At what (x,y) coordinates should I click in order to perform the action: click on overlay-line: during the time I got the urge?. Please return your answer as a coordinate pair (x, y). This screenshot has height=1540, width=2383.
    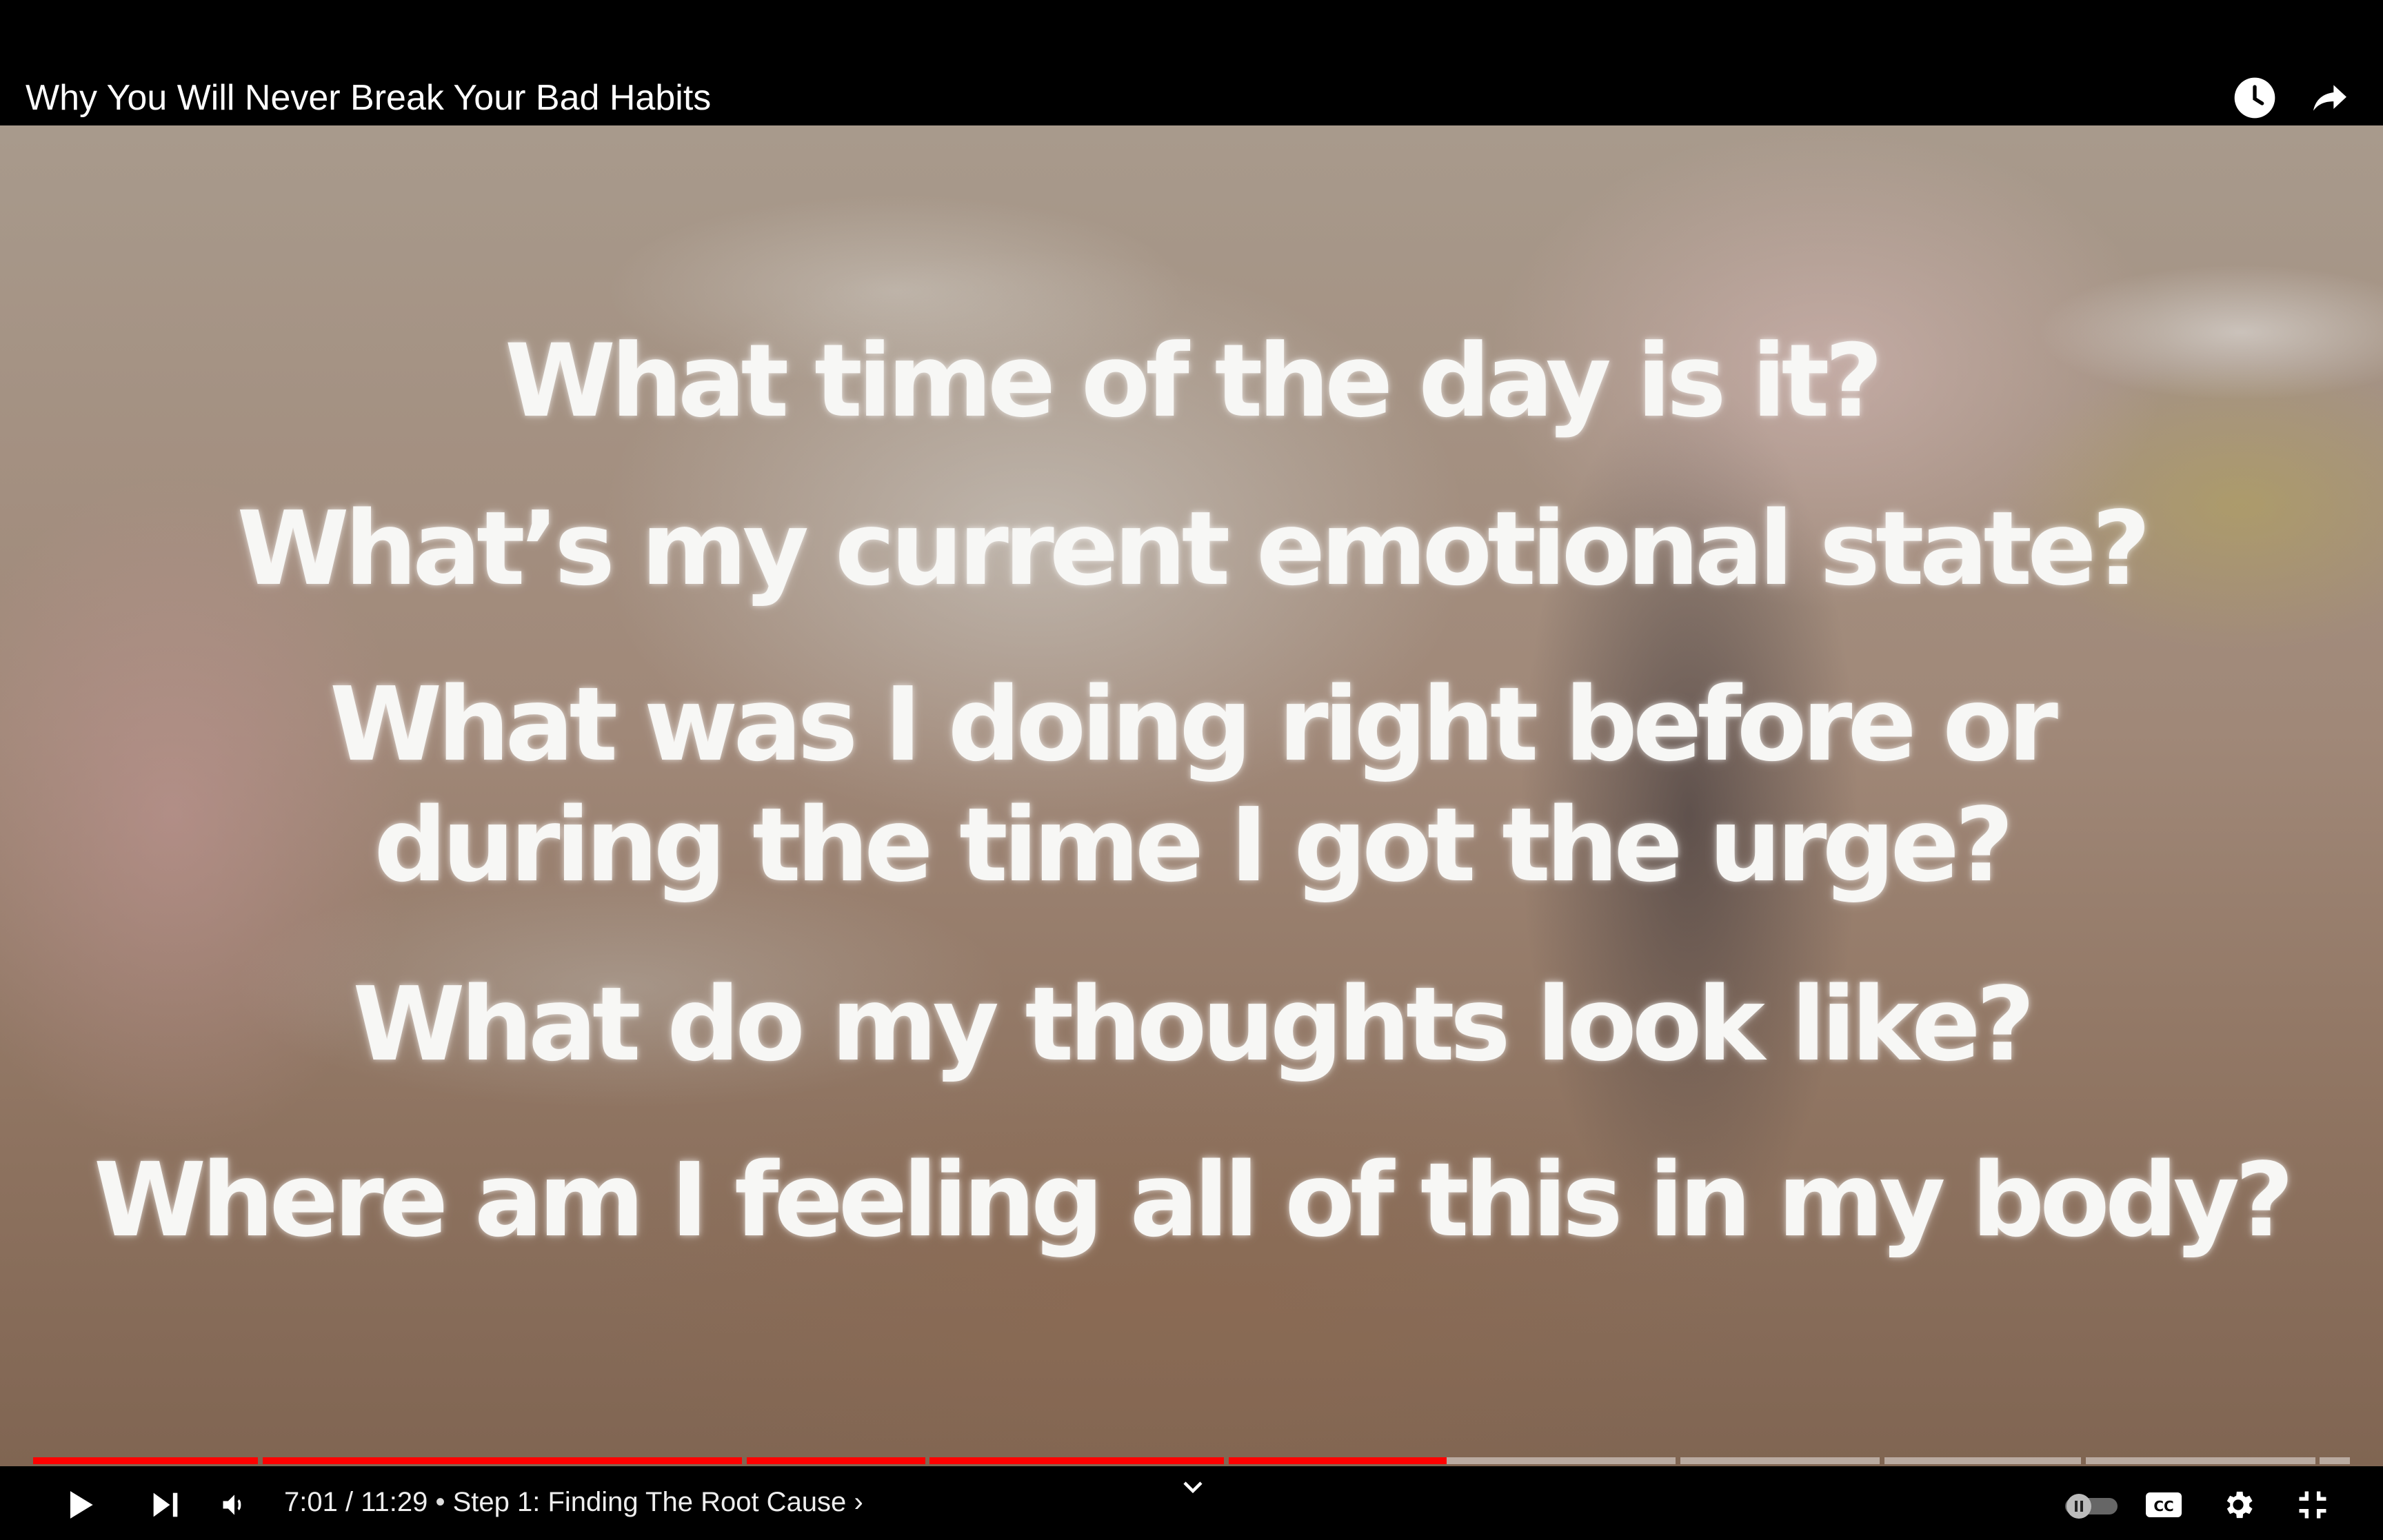
    Looking at the image, I should click on (1193, 845).